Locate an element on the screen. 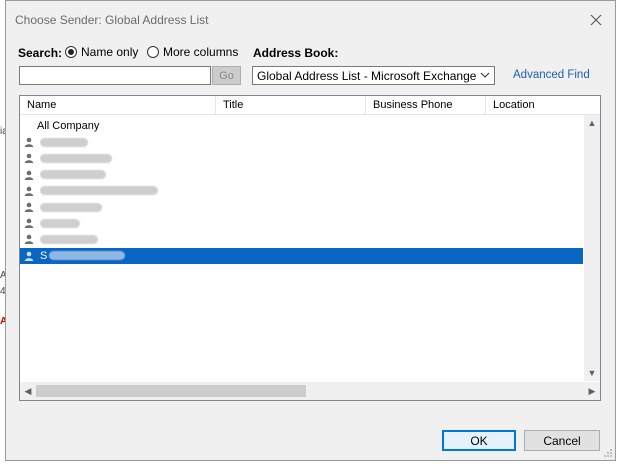 The image size is (622, 466). scrollbar-thumb is located at coordinates (171, 391).